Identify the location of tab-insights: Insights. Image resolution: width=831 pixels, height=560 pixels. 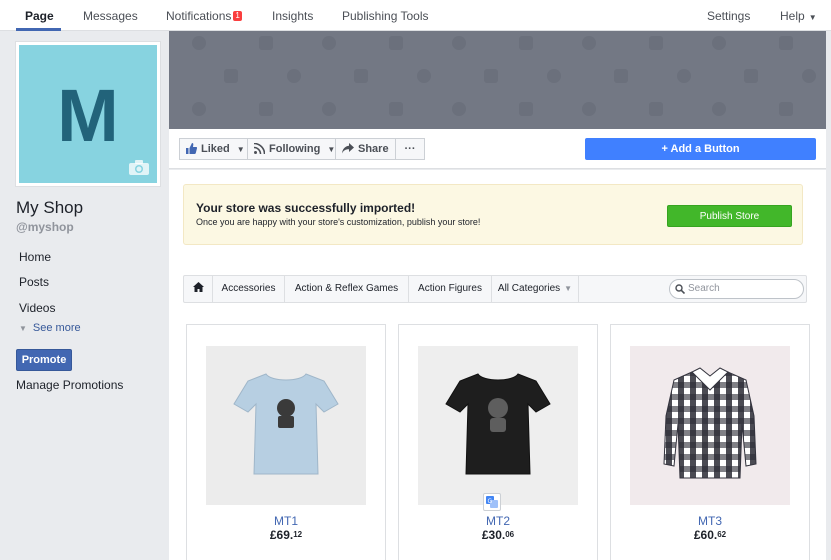
(292, 16).